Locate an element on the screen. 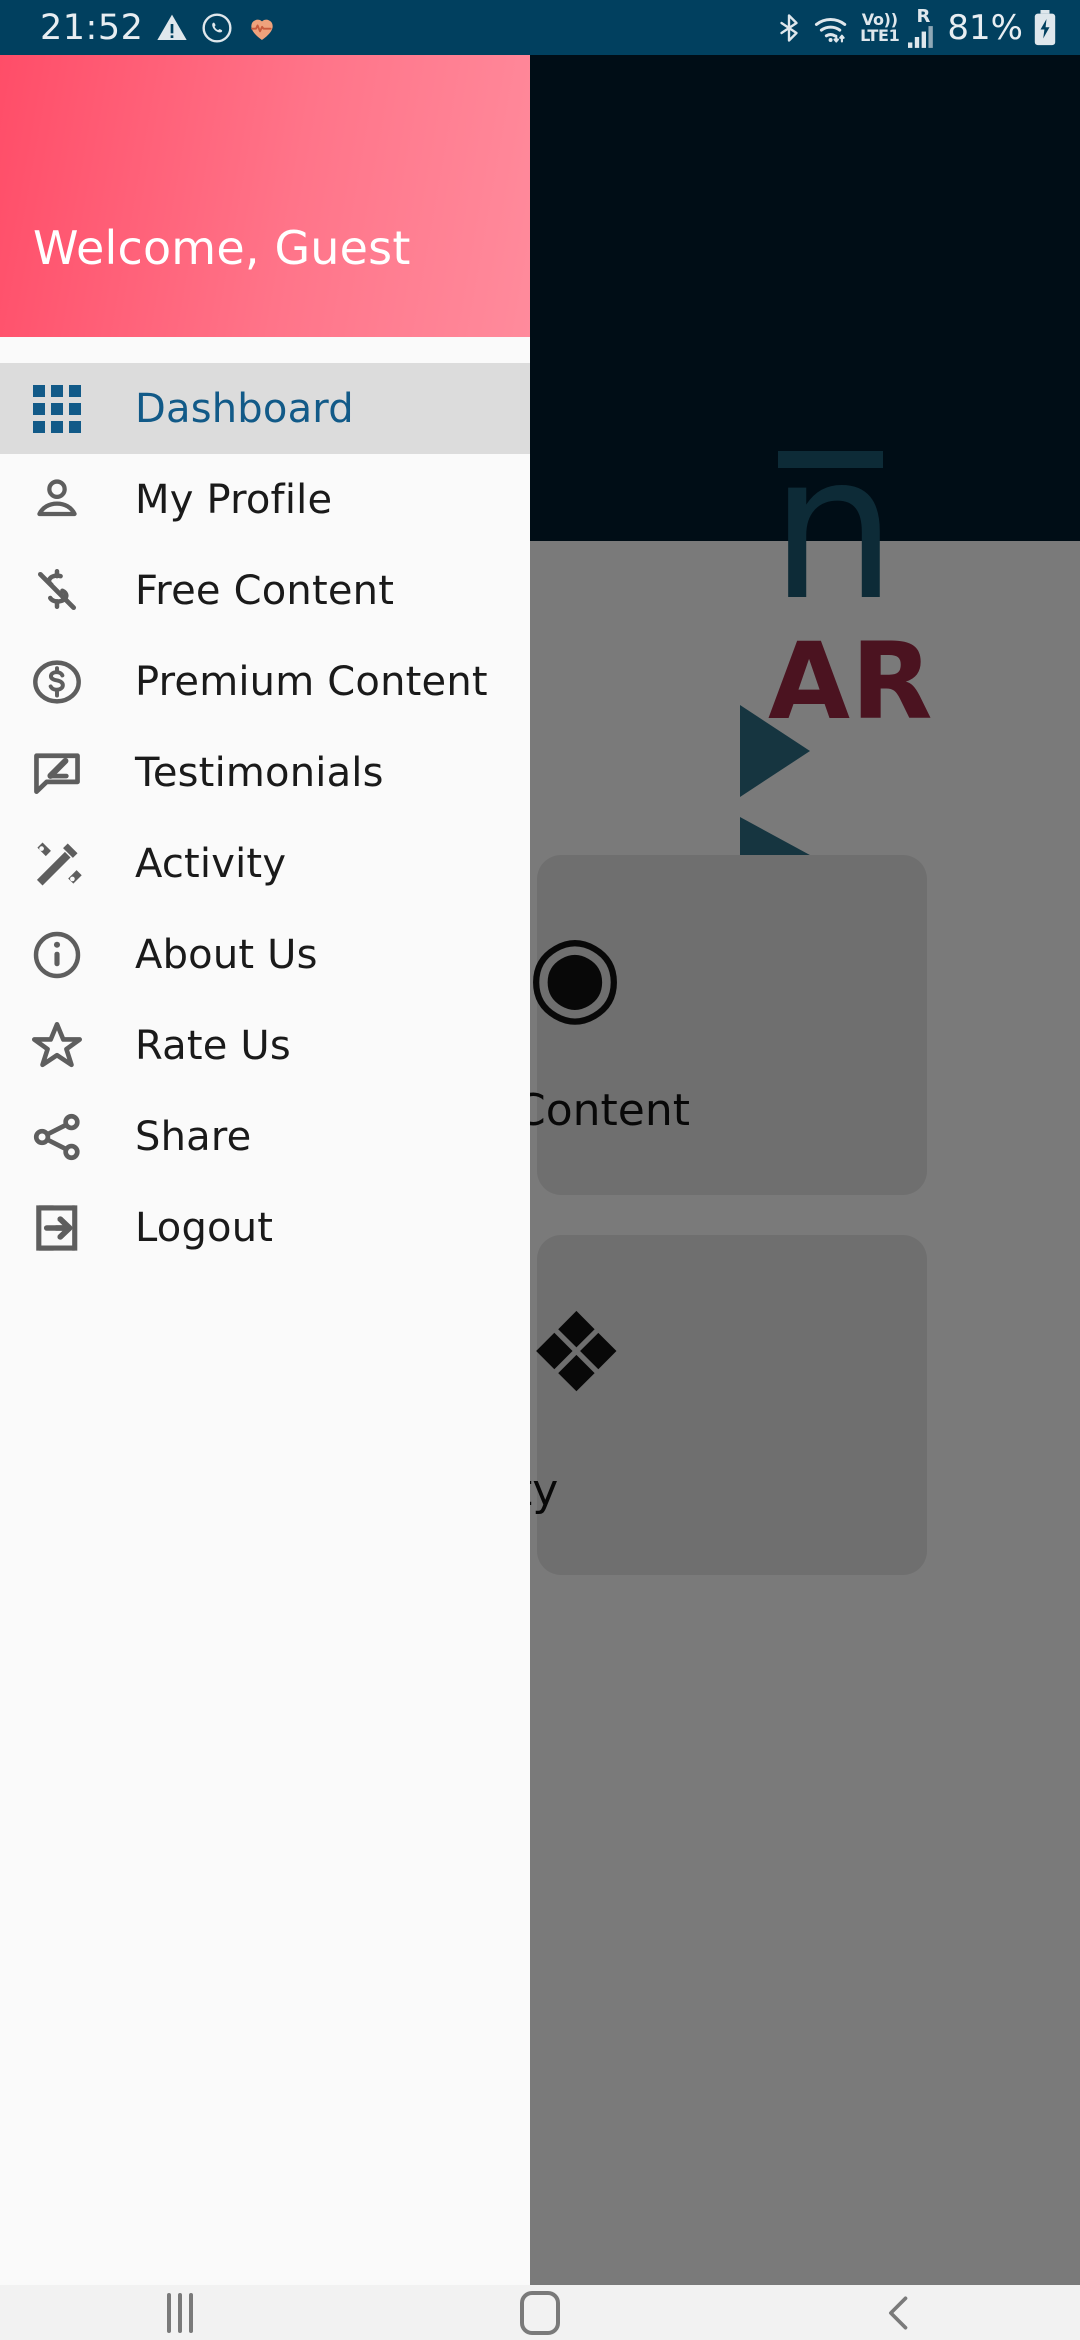  info-circle-icon is located at coordinates (57, 955).